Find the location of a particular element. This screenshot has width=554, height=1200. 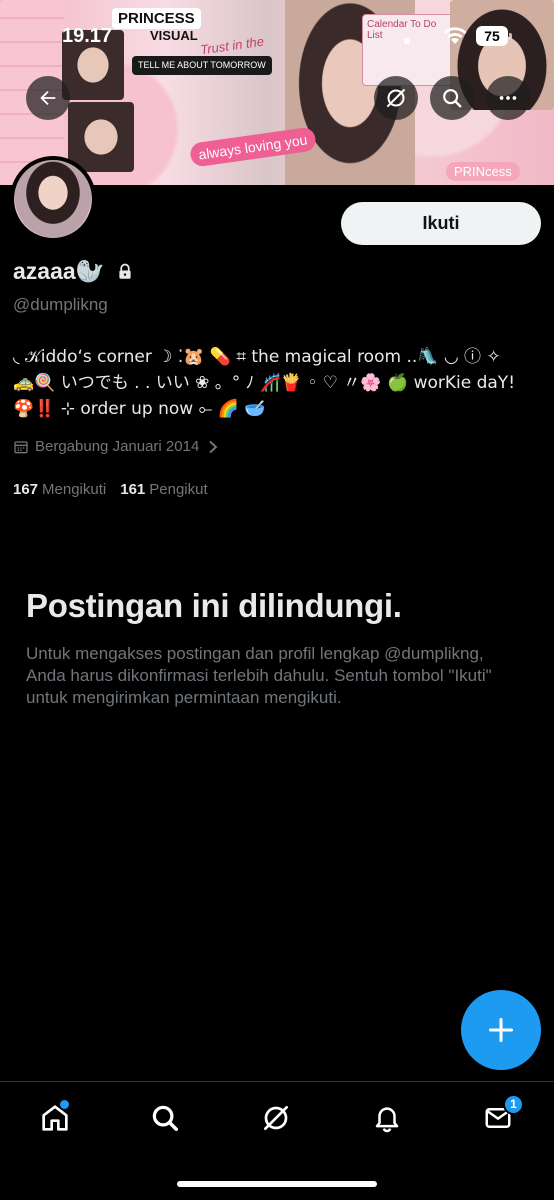

following-label: Mengikuti is located at coordinates (74, 489).